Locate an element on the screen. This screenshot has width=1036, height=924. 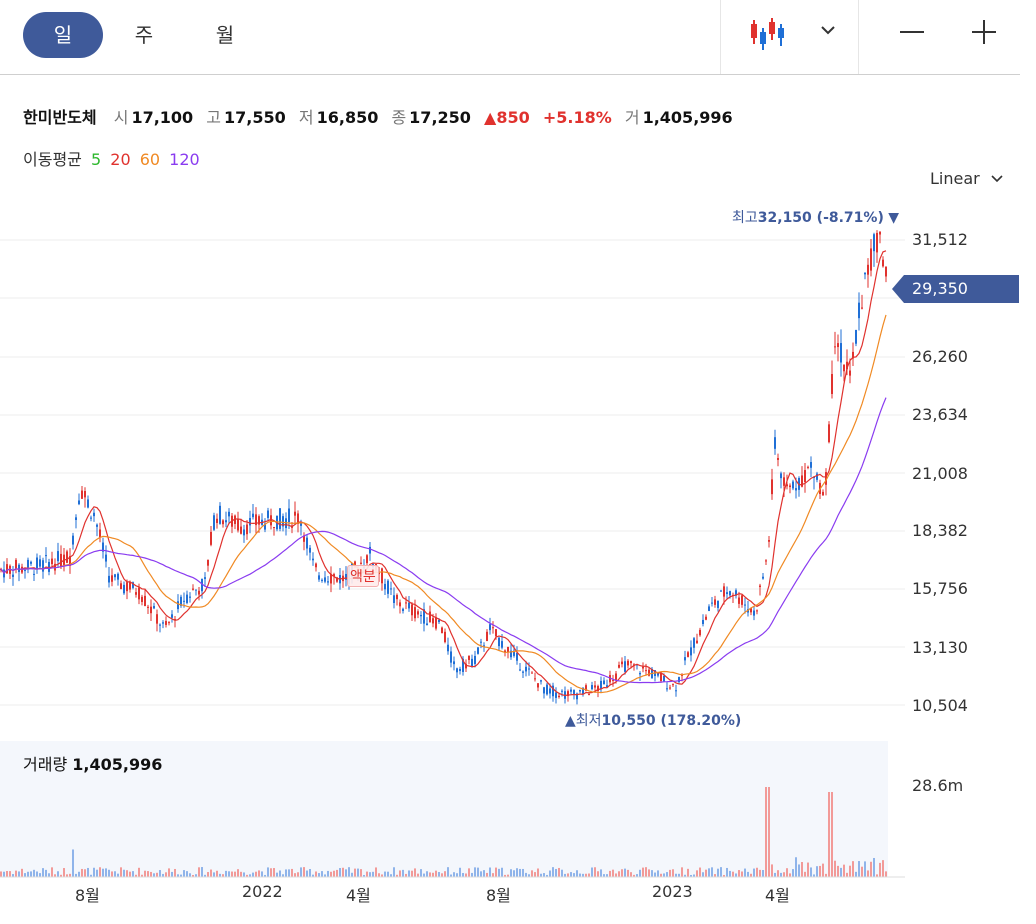
price-axis-label: 13,130 is located at coordinates (940, 647).